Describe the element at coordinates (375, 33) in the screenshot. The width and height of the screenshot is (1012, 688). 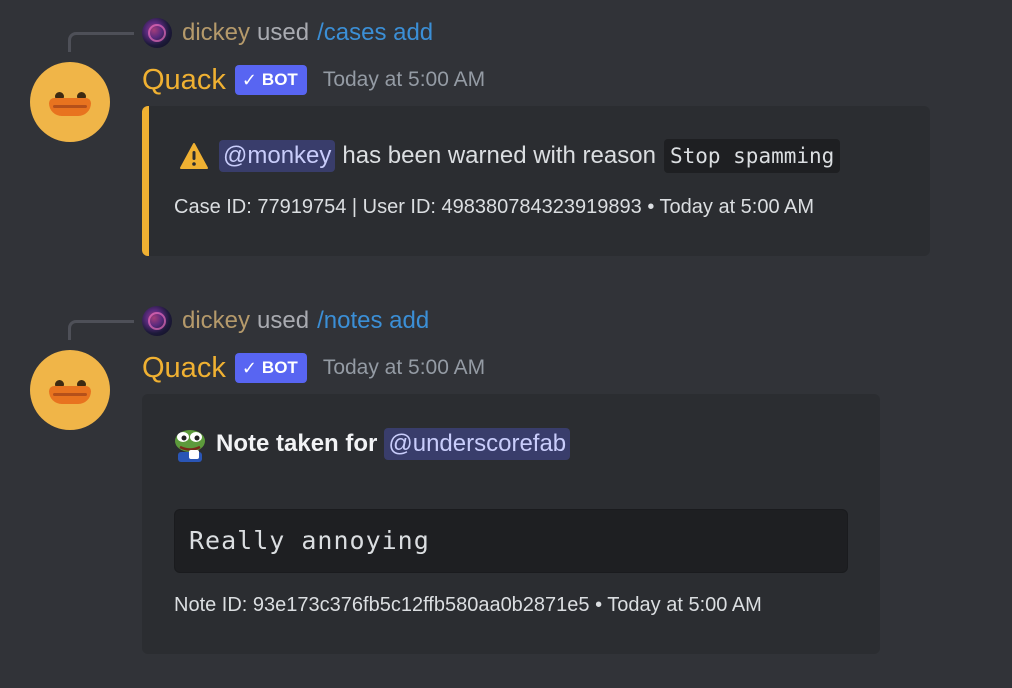
I see `slash-command-link: /cases add` at that location.